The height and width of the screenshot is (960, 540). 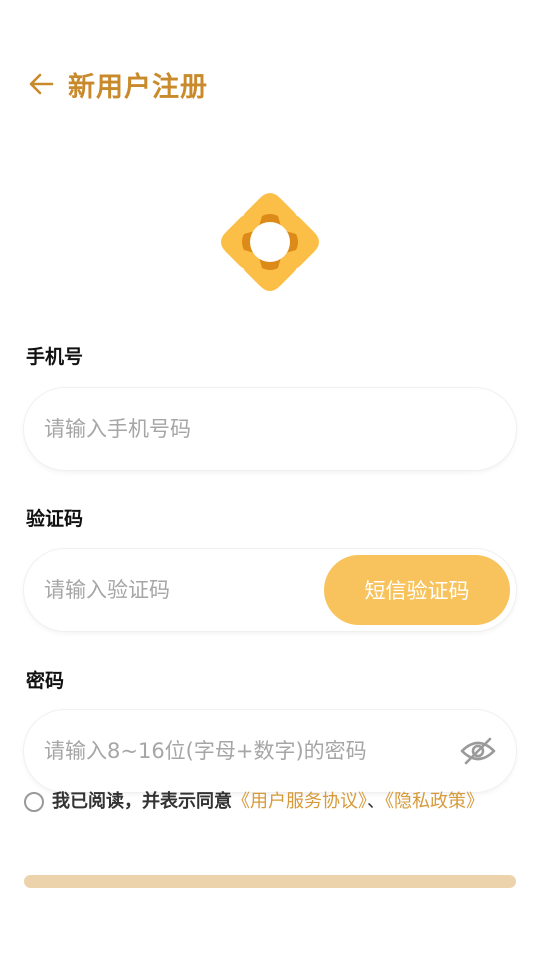 I want to click on code-label: 验证码, so click(x=55, y=519).